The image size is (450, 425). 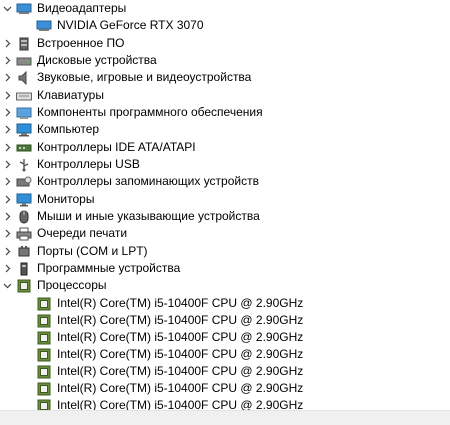 What do you see at coordinates (225, 129) in the screenshot?
I see `tree-category-computer: Компьютер` at bounding box center [225, 129].